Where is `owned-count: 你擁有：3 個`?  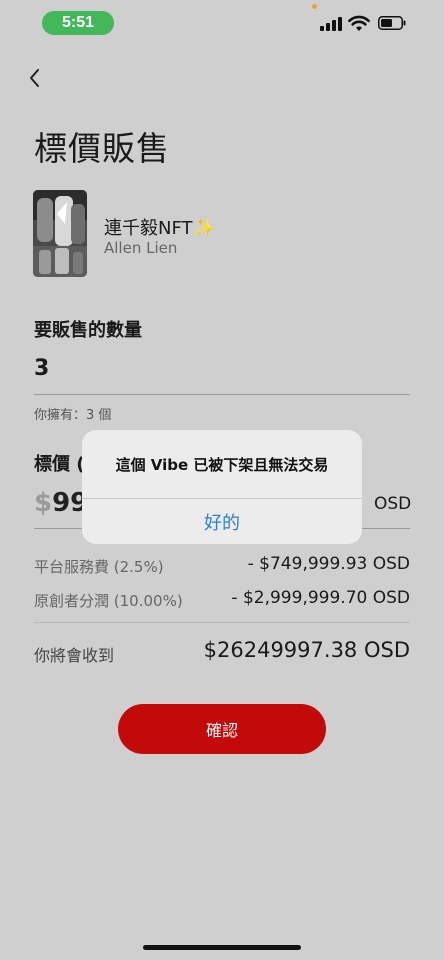 owned-count: 你擁有：3 個 is located at coordinates (73, 415).